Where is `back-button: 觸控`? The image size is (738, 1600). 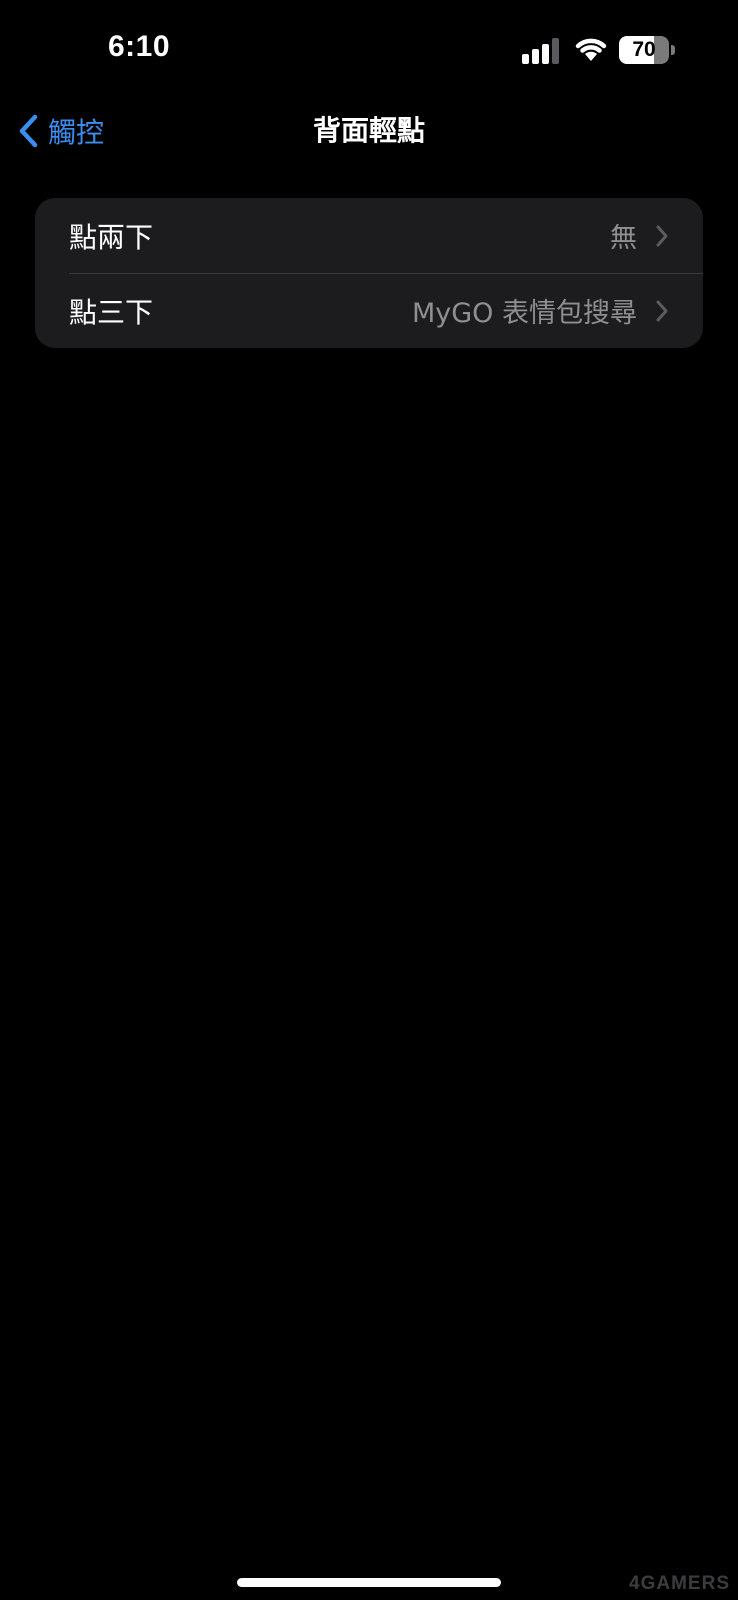
back-button: 觸控 is located at coordinates (61, 131).